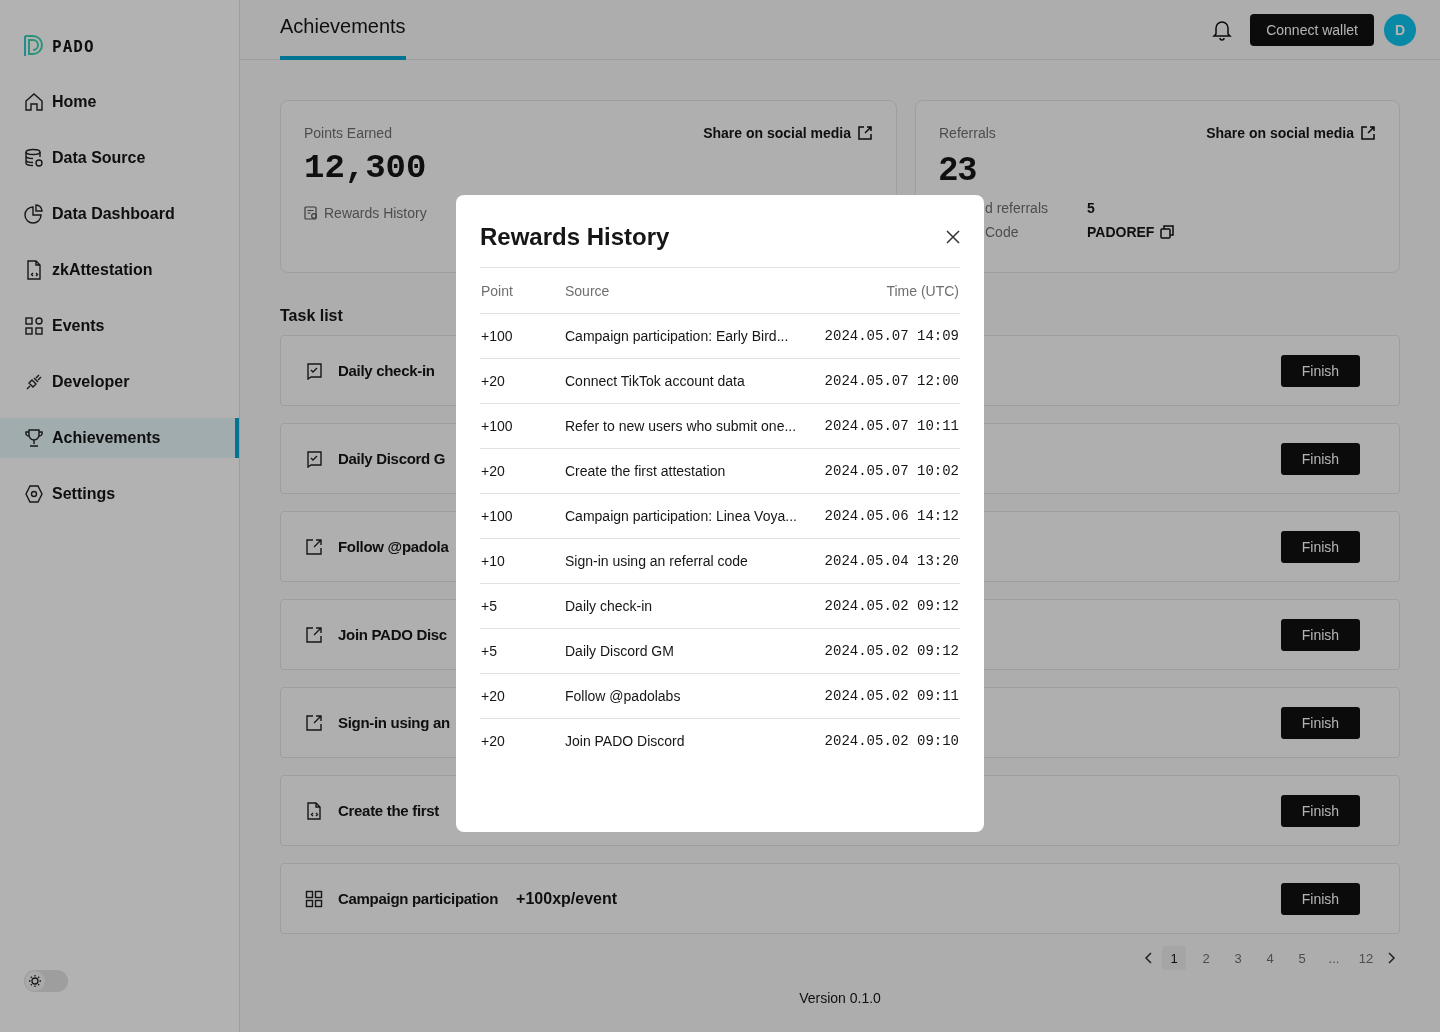  I want to click on page-link: 2, so click(1206, 958).